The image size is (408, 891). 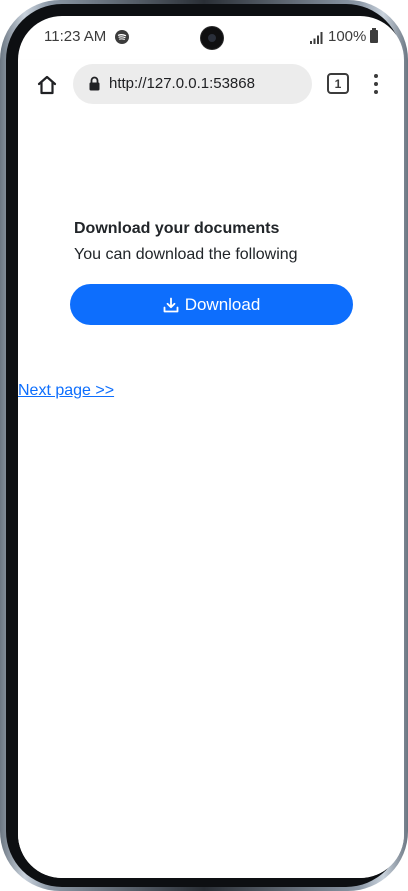 I want to click on download-icon, so click(x=171, y=304).